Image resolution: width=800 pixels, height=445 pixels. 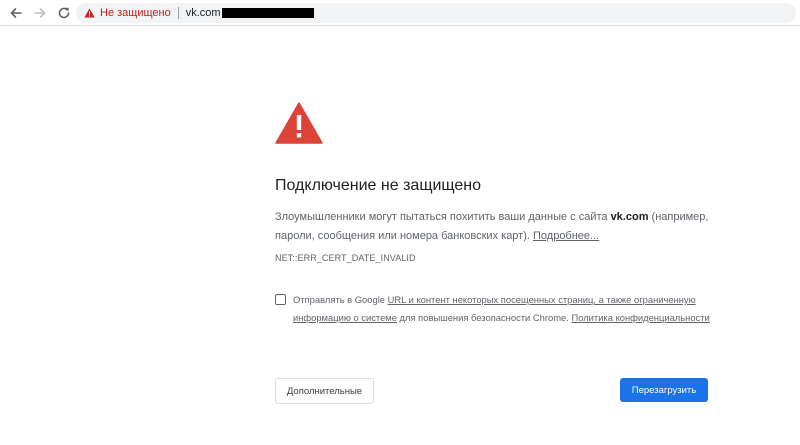 I want to click on advanced-button: Дополнительные, so click(x=324, y=391).